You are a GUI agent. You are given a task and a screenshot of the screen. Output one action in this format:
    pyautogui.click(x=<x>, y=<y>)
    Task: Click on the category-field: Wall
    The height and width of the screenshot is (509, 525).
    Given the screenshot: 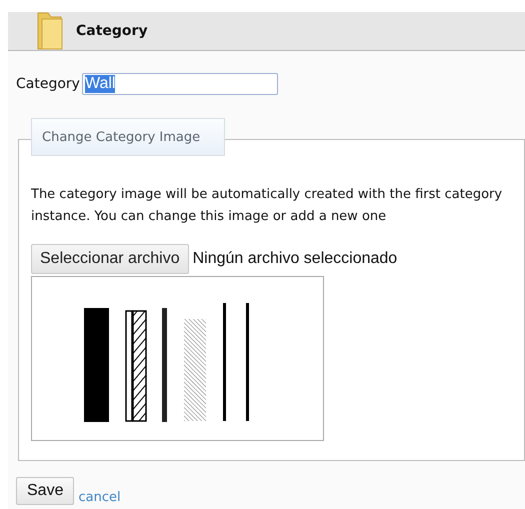 What is the action you would take?
    pyautogui.click(x=180, y=84)
    